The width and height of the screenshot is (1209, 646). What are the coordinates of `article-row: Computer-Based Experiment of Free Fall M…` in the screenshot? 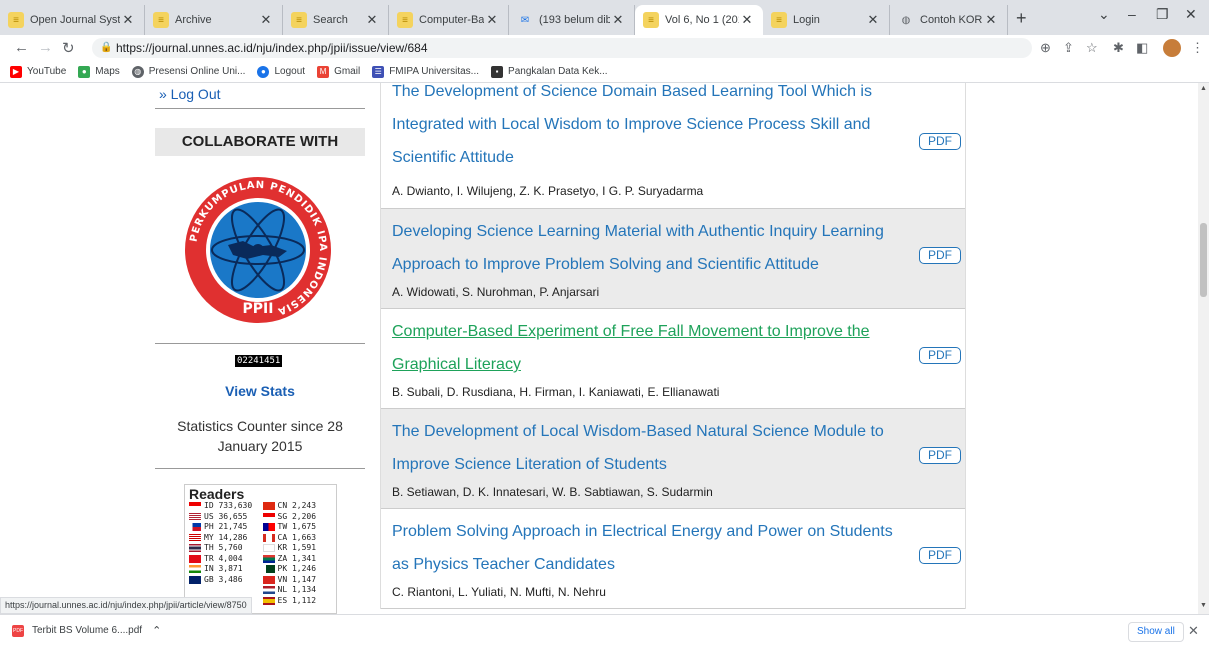 It's located at (673, 359).